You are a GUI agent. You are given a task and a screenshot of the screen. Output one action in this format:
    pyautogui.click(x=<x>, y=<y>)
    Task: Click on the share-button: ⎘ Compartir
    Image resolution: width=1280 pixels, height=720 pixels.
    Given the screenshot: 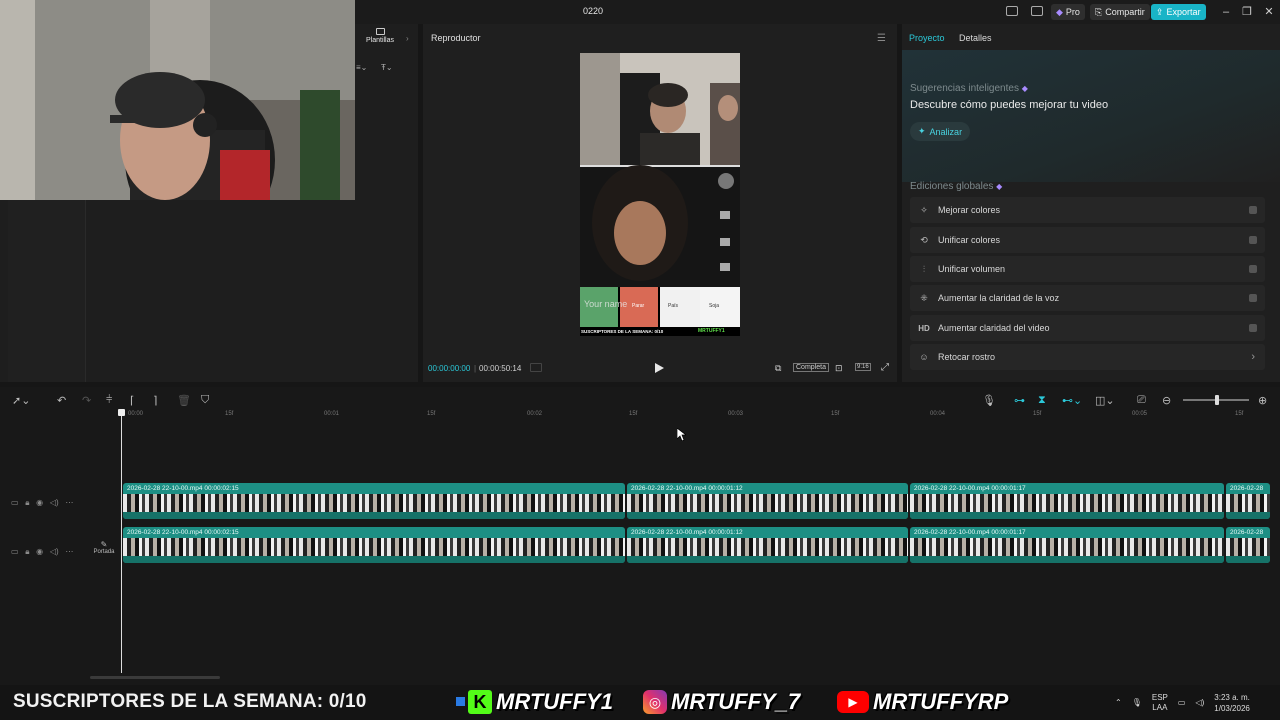 What is the action you would take?
    pyautogui.click(x=1120, y=12)
    